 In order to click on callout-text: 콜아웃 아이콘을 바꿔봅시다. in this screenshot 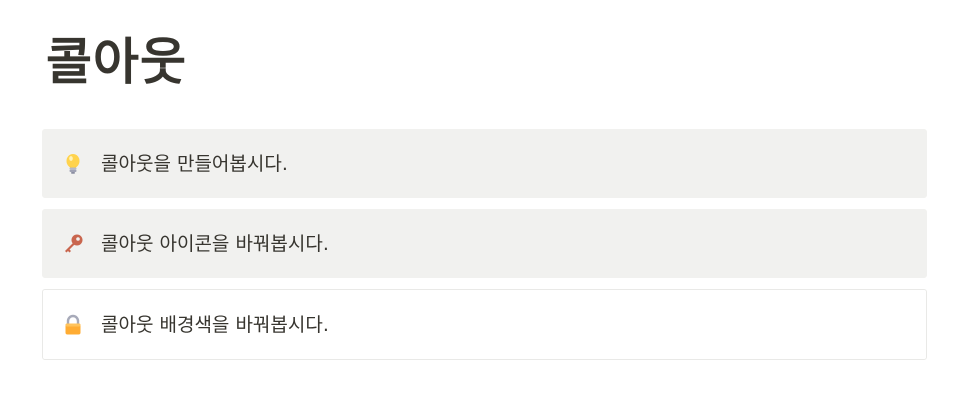, I will do `click(215, 244)`.